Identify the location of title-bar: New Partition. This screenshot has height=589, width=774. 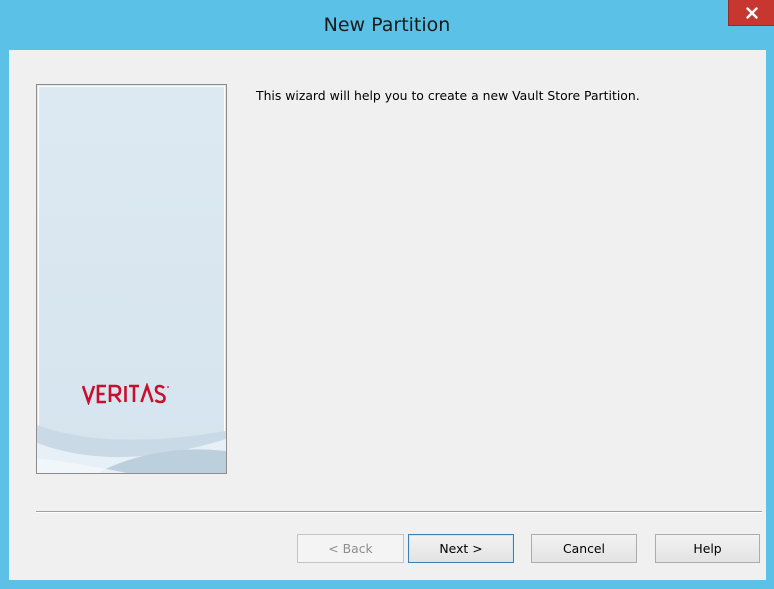
(387, 25).